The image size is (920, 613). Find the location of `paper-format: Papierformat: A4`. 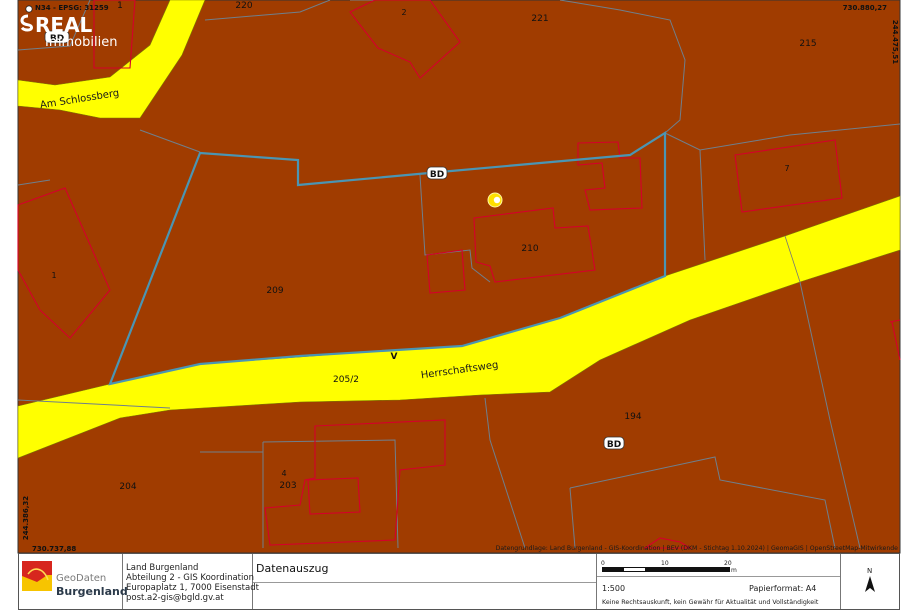

paper-format: Papierformat: A4 is located at coordinates (783, 588).